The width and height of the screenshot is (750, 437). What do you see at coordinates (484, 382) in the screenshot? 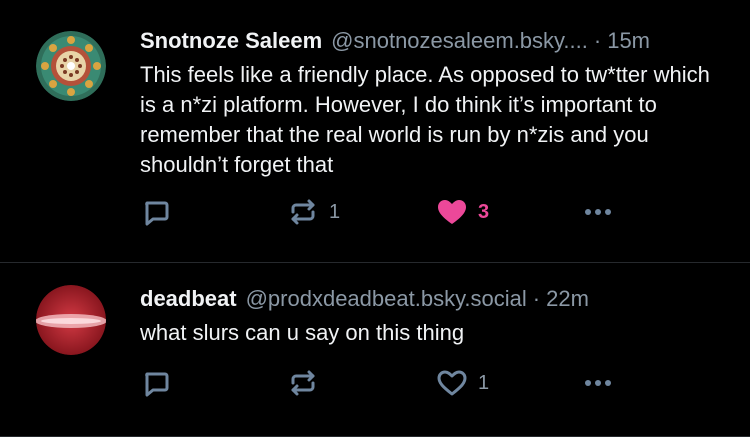
I see `like-count: 1` at bounding box center [484, 382].